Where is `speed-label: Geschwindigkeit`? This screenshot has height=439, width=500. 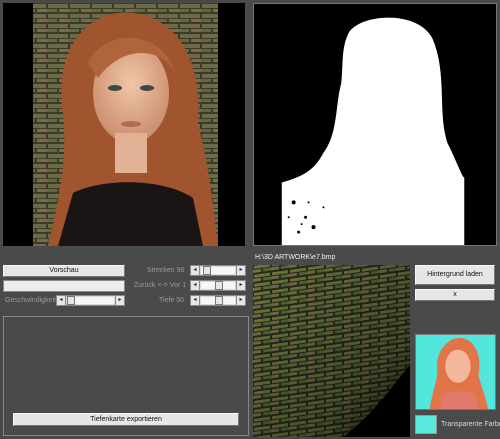 speed-label: Geschwindigkeit is located at coordinates (30, 300).